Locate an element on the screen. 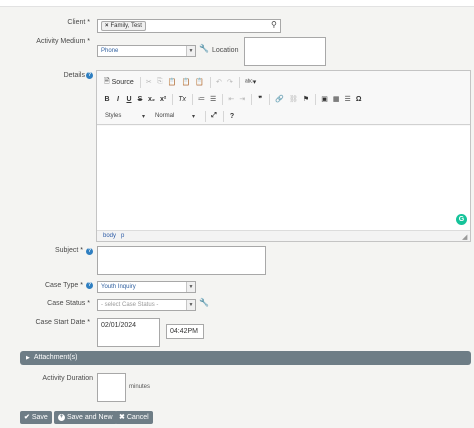  styles-dropdown: Styles ▾ is located at coordinates (125, 116).